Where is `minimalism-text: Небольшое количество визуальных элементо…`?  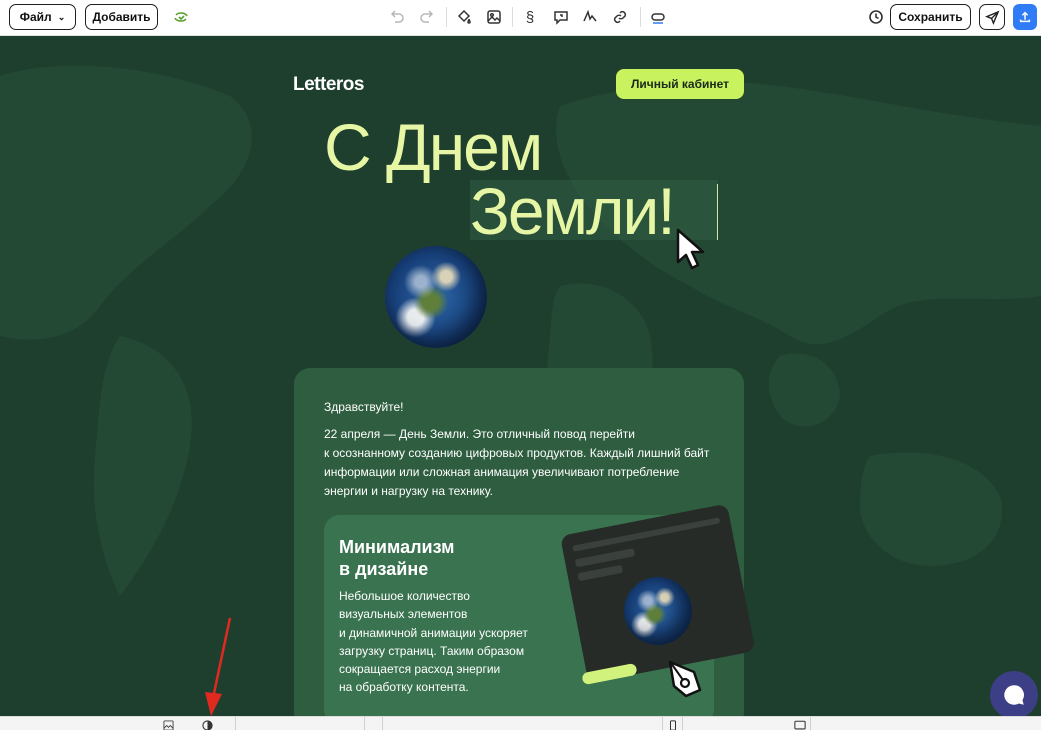 minimalism-text: Небольшое количество визуальных элементо… is located at coordinates (439, 642).